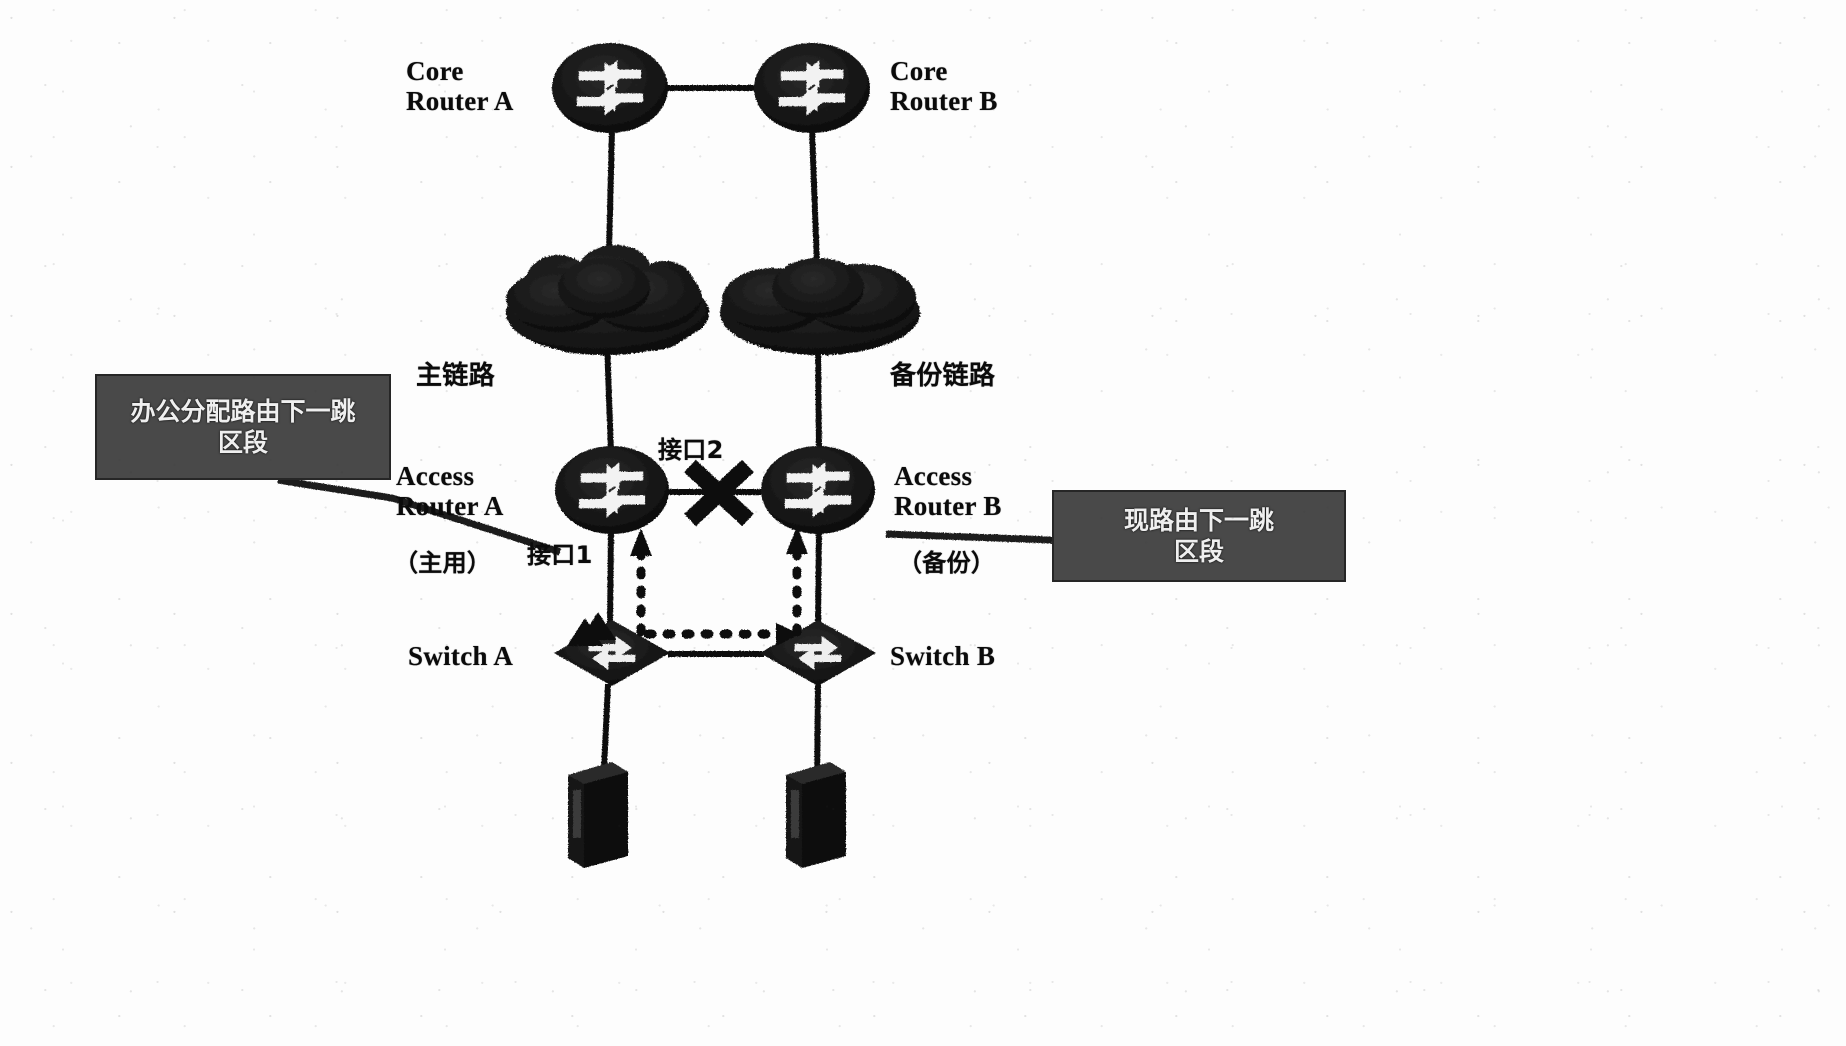 This screenshot has width=1846, height=1046. I want to click on callout-right-line1: 现路由下一跳, so click(1198, 520).